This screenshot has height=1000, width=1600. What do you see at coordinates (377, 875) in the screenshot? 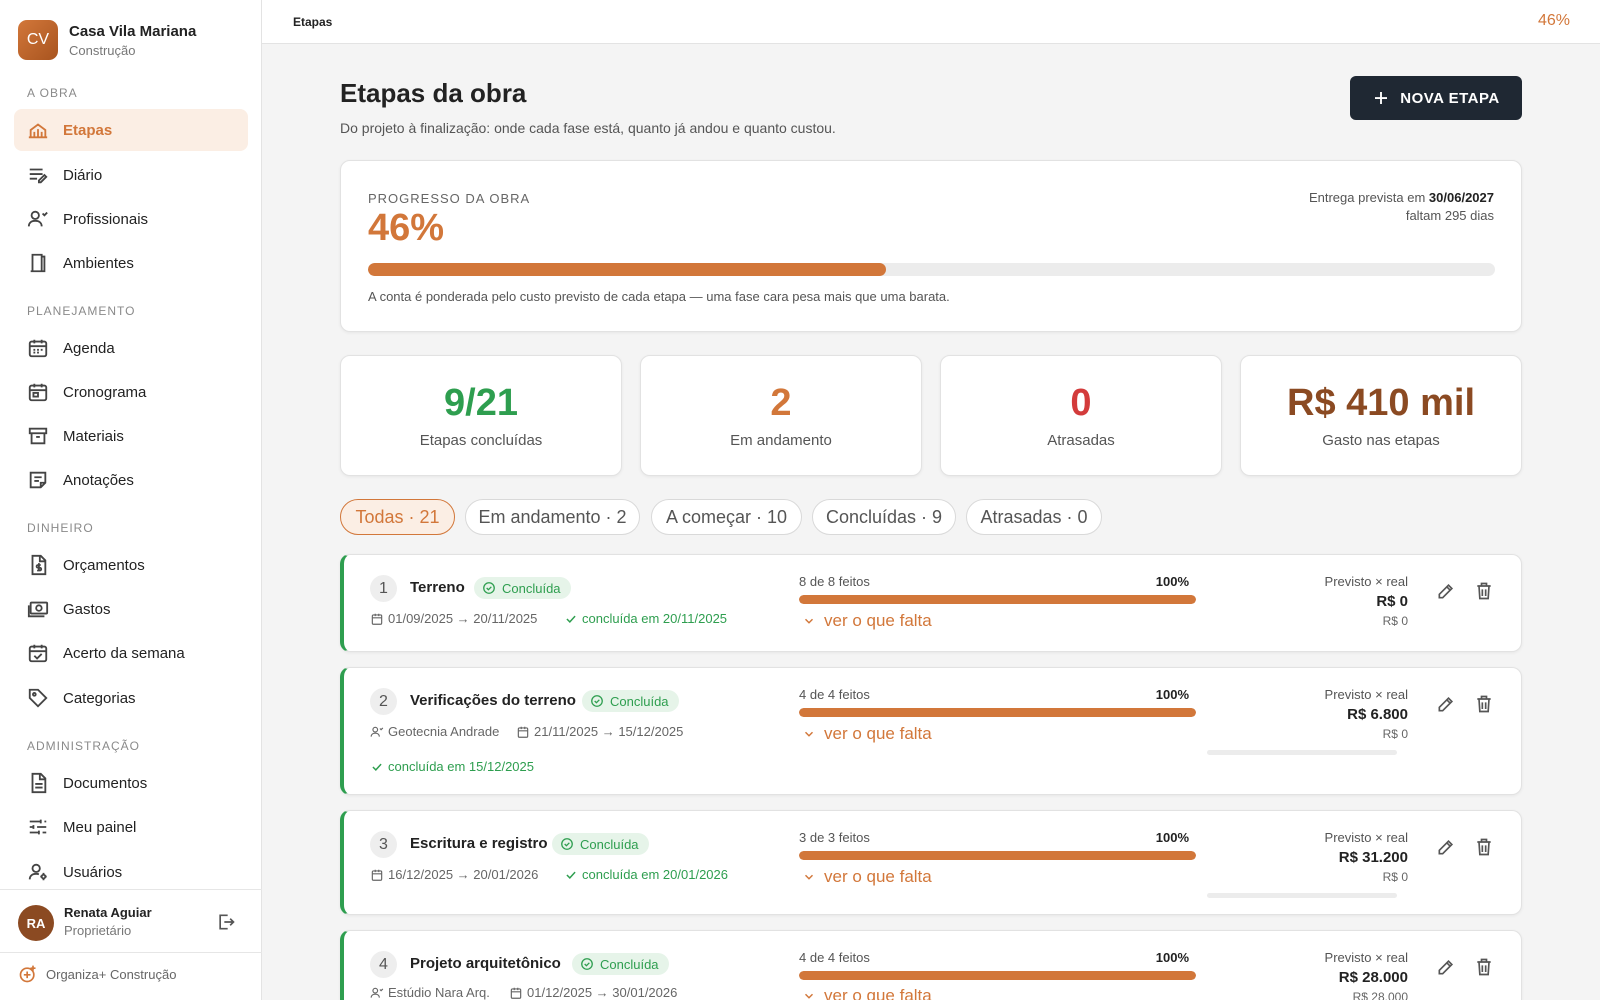
I see `calendar-icon` at bounding box center [377, 875].